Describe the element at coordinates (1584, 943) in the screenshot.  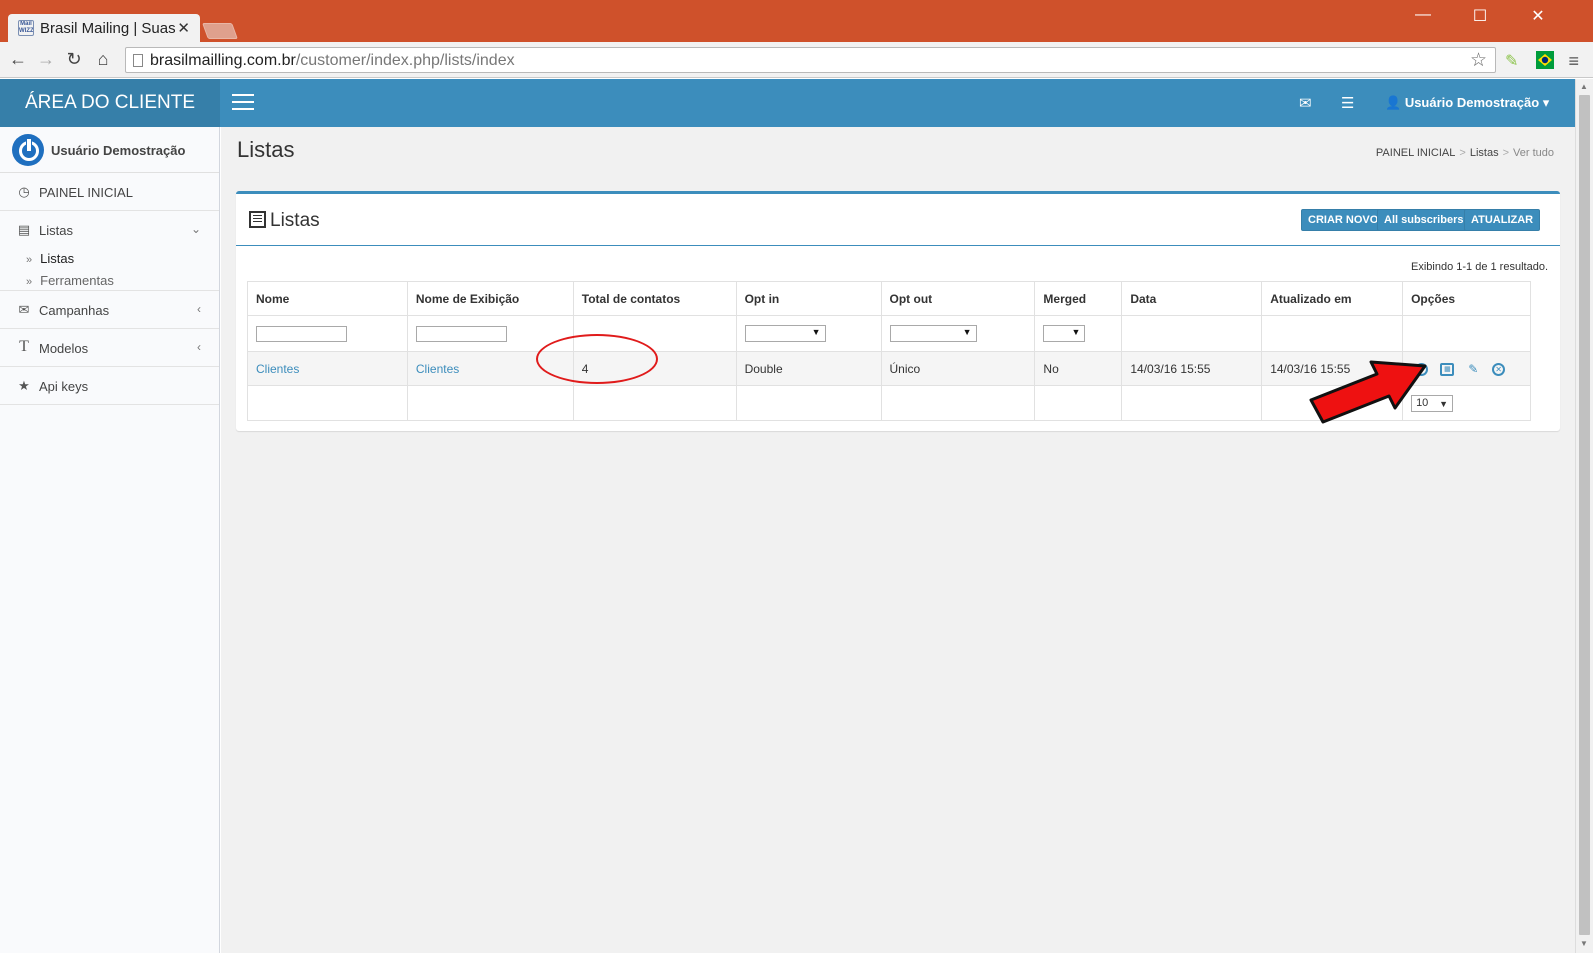
I see `scroll-down-icon: ▼` at that location.